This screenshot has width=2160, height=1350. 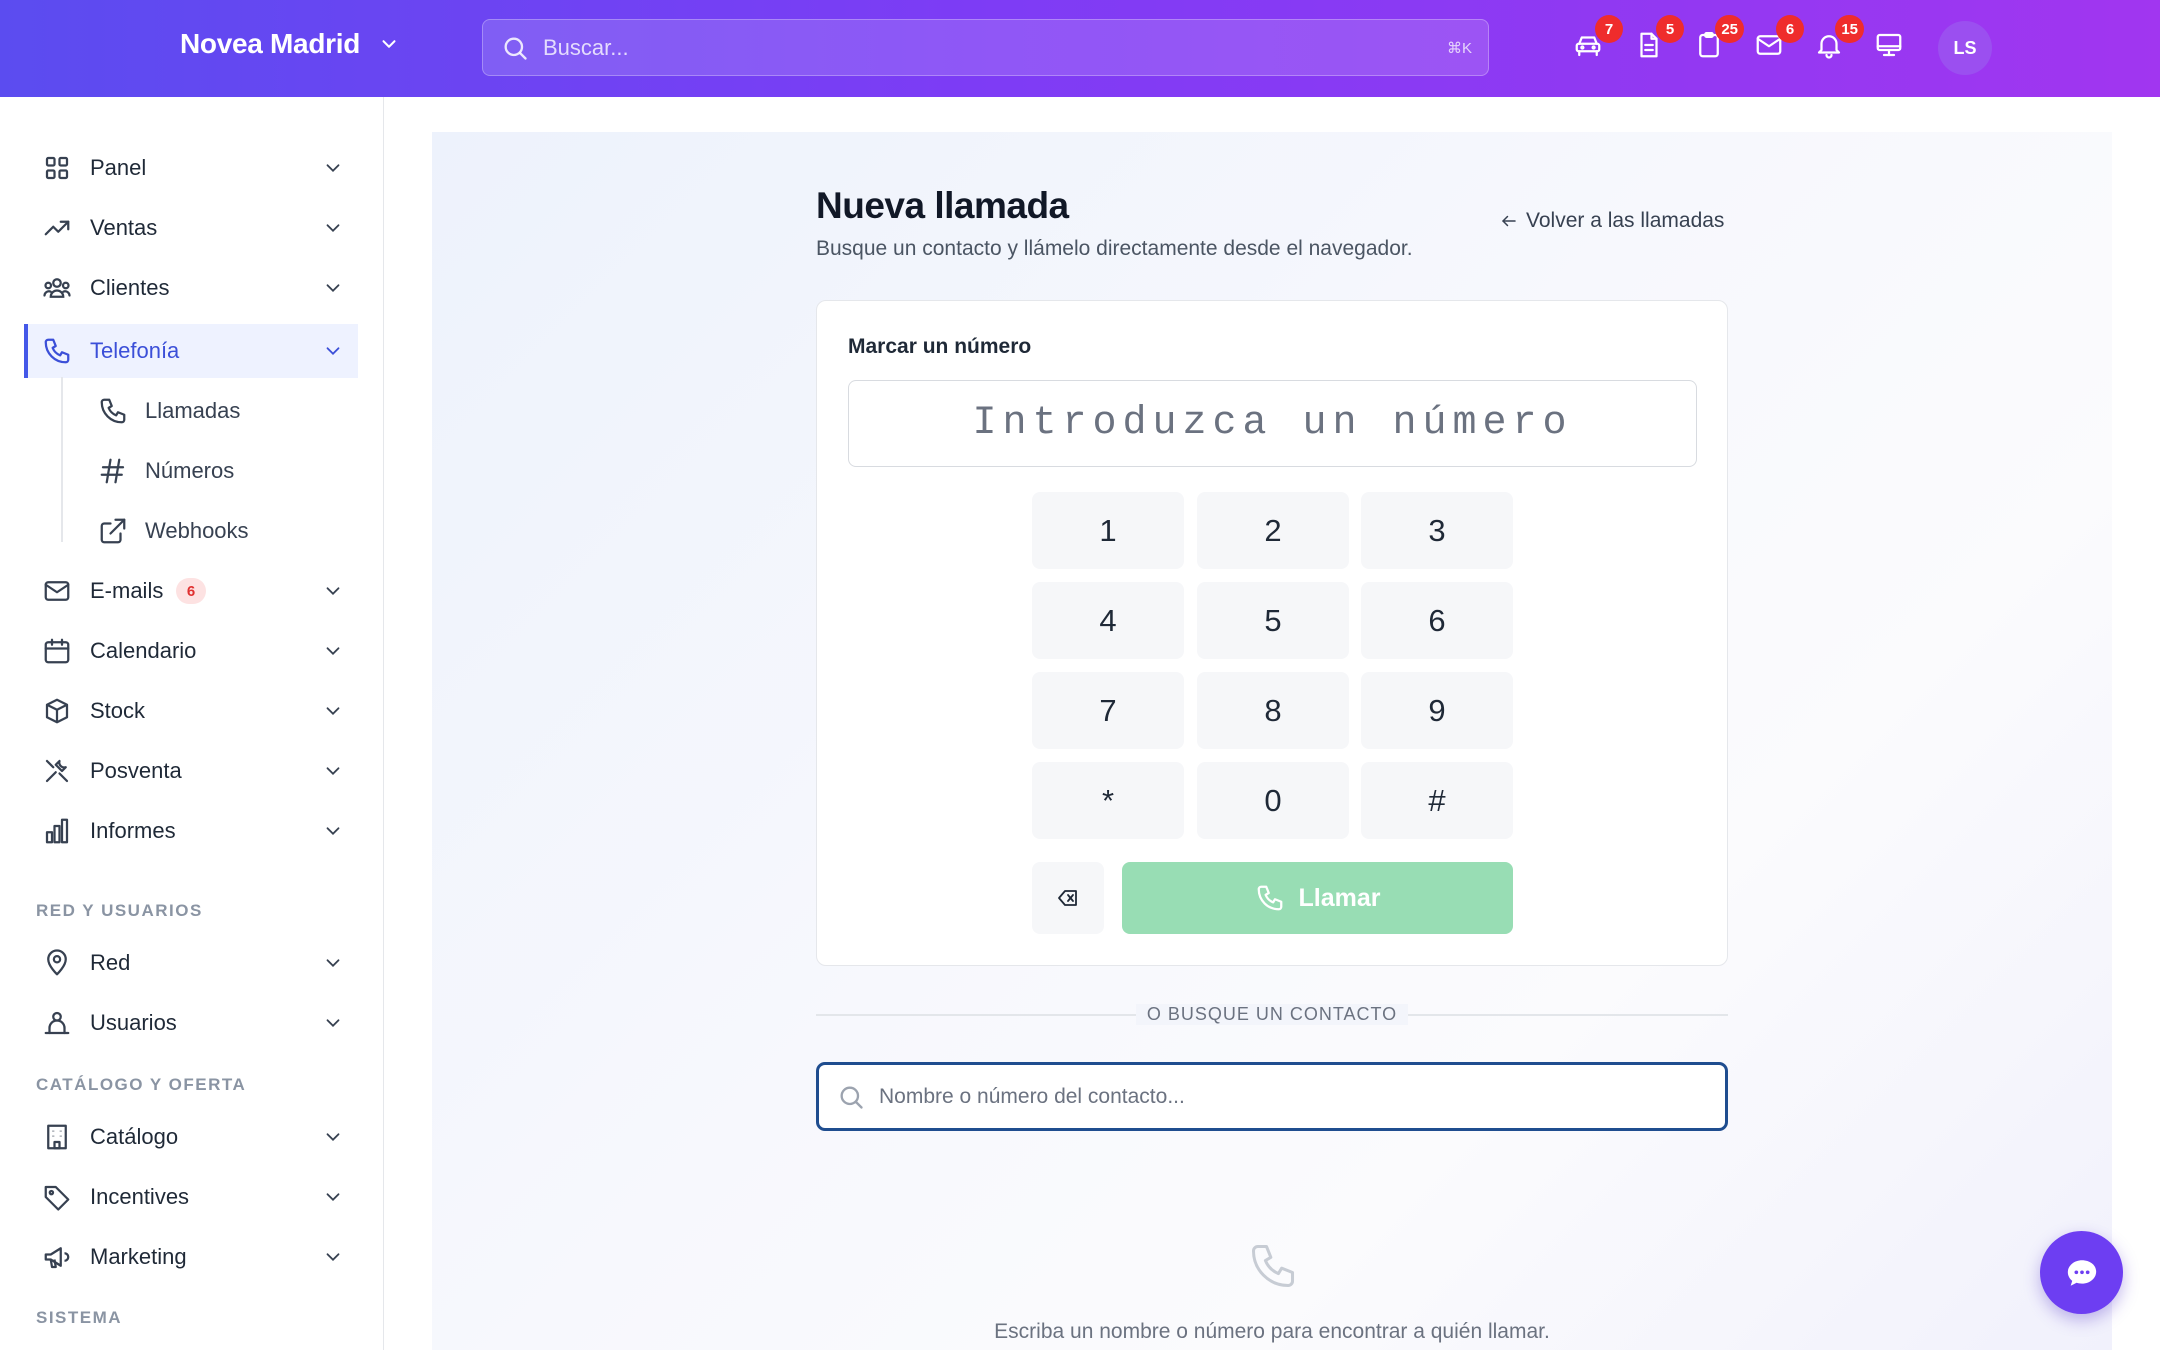 What do you see at coordinates (1339, 897) in the screenshot?
I see `call-button-label: Llamar` at bounding box center [1339, 897].